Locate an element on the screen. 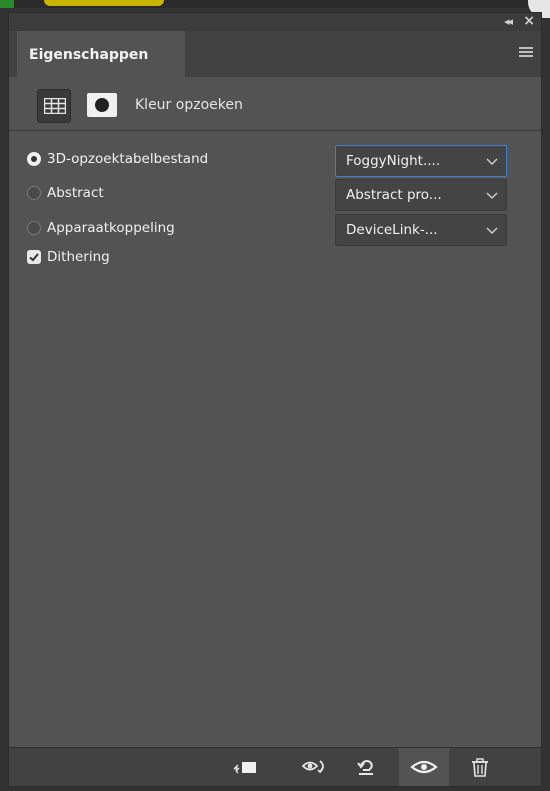  double-chevron-left-icon: ◂◂ is located at coordinates (508, 21).